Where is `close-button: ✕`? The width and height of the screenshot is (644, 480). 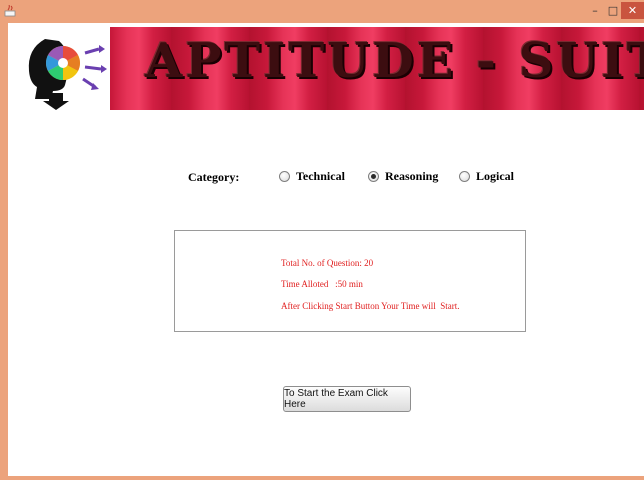 close-button: ✕ is located at coordinates (632, 10).